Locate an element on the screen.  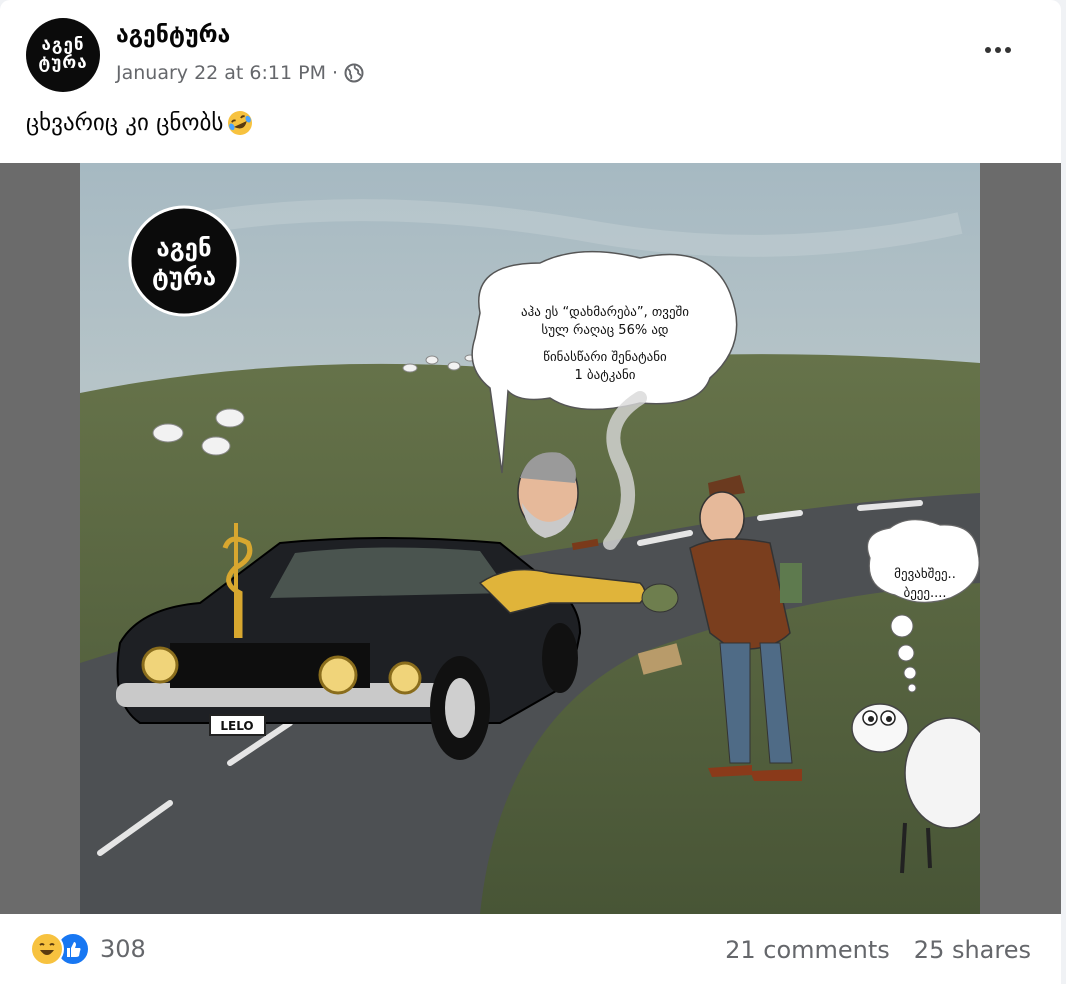
more-options-button is located at coordinates (998, 50).